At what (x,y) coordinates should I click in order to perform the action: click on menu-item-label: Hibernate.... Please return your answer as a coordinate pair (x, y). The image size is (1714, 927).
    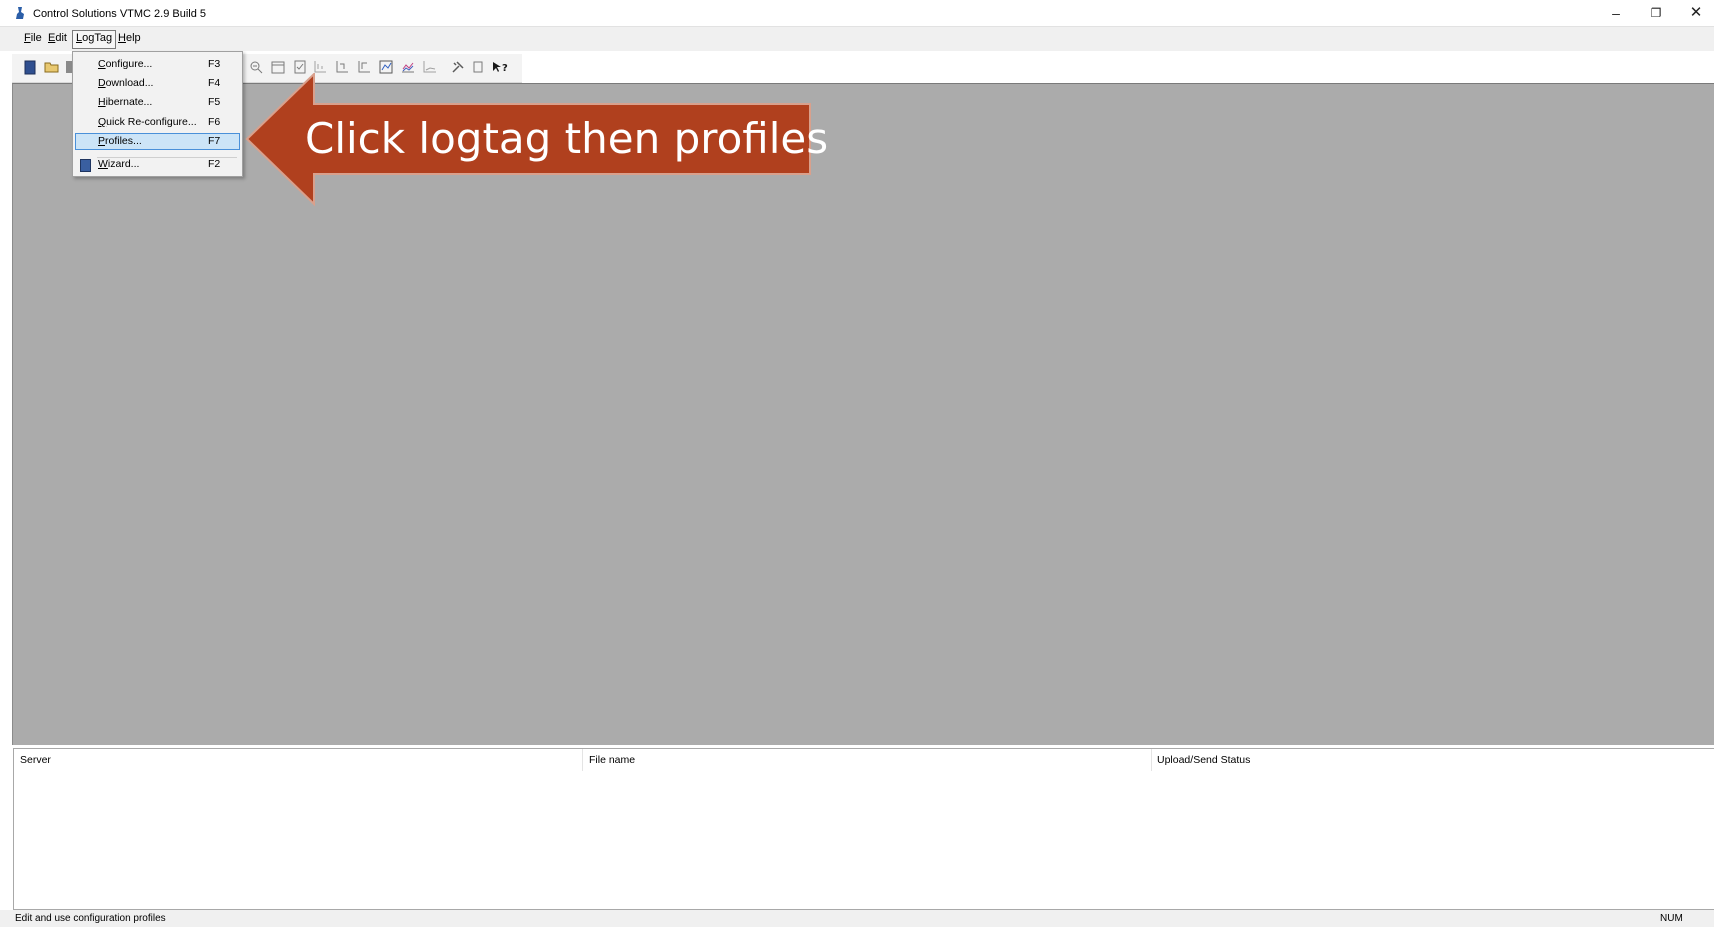
    Looking at the image, I should click on (125, 102).